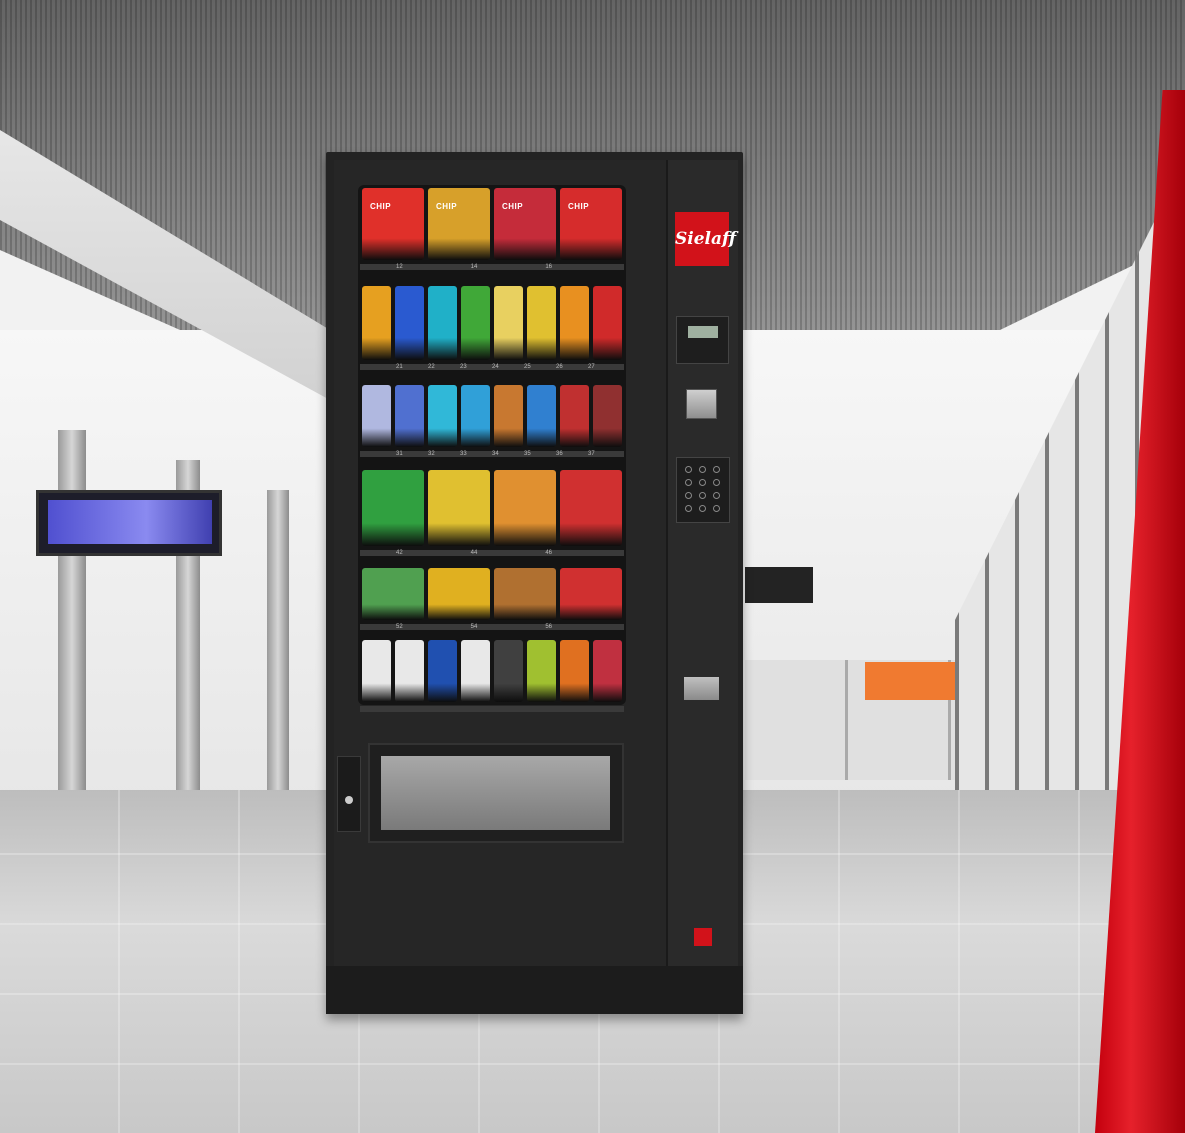  Describe the element at coordinates (399, 454) in the screenshot. I see `shelf-number-tag: 31` at that location.